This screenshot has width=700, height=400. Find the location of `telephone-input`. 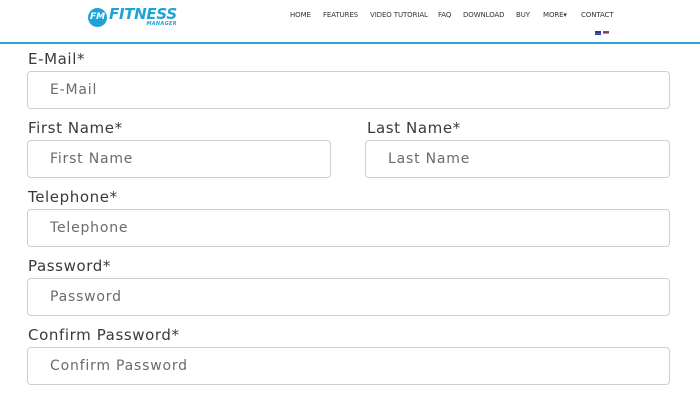

telephone-input is located at coordinates (348, 228).